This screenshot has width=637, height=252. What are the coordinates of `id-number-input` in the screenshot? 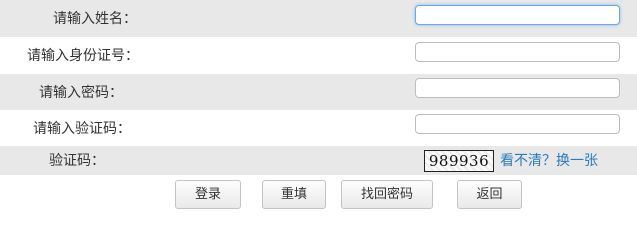 It's located at (517, 52).